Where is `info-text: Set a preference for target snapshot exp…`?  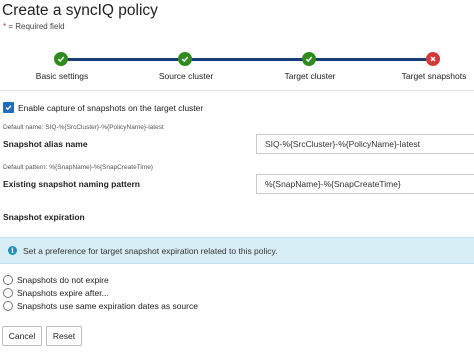 info-text: Set a preference for target snapshot exp… is located at coordinates (150, 250).